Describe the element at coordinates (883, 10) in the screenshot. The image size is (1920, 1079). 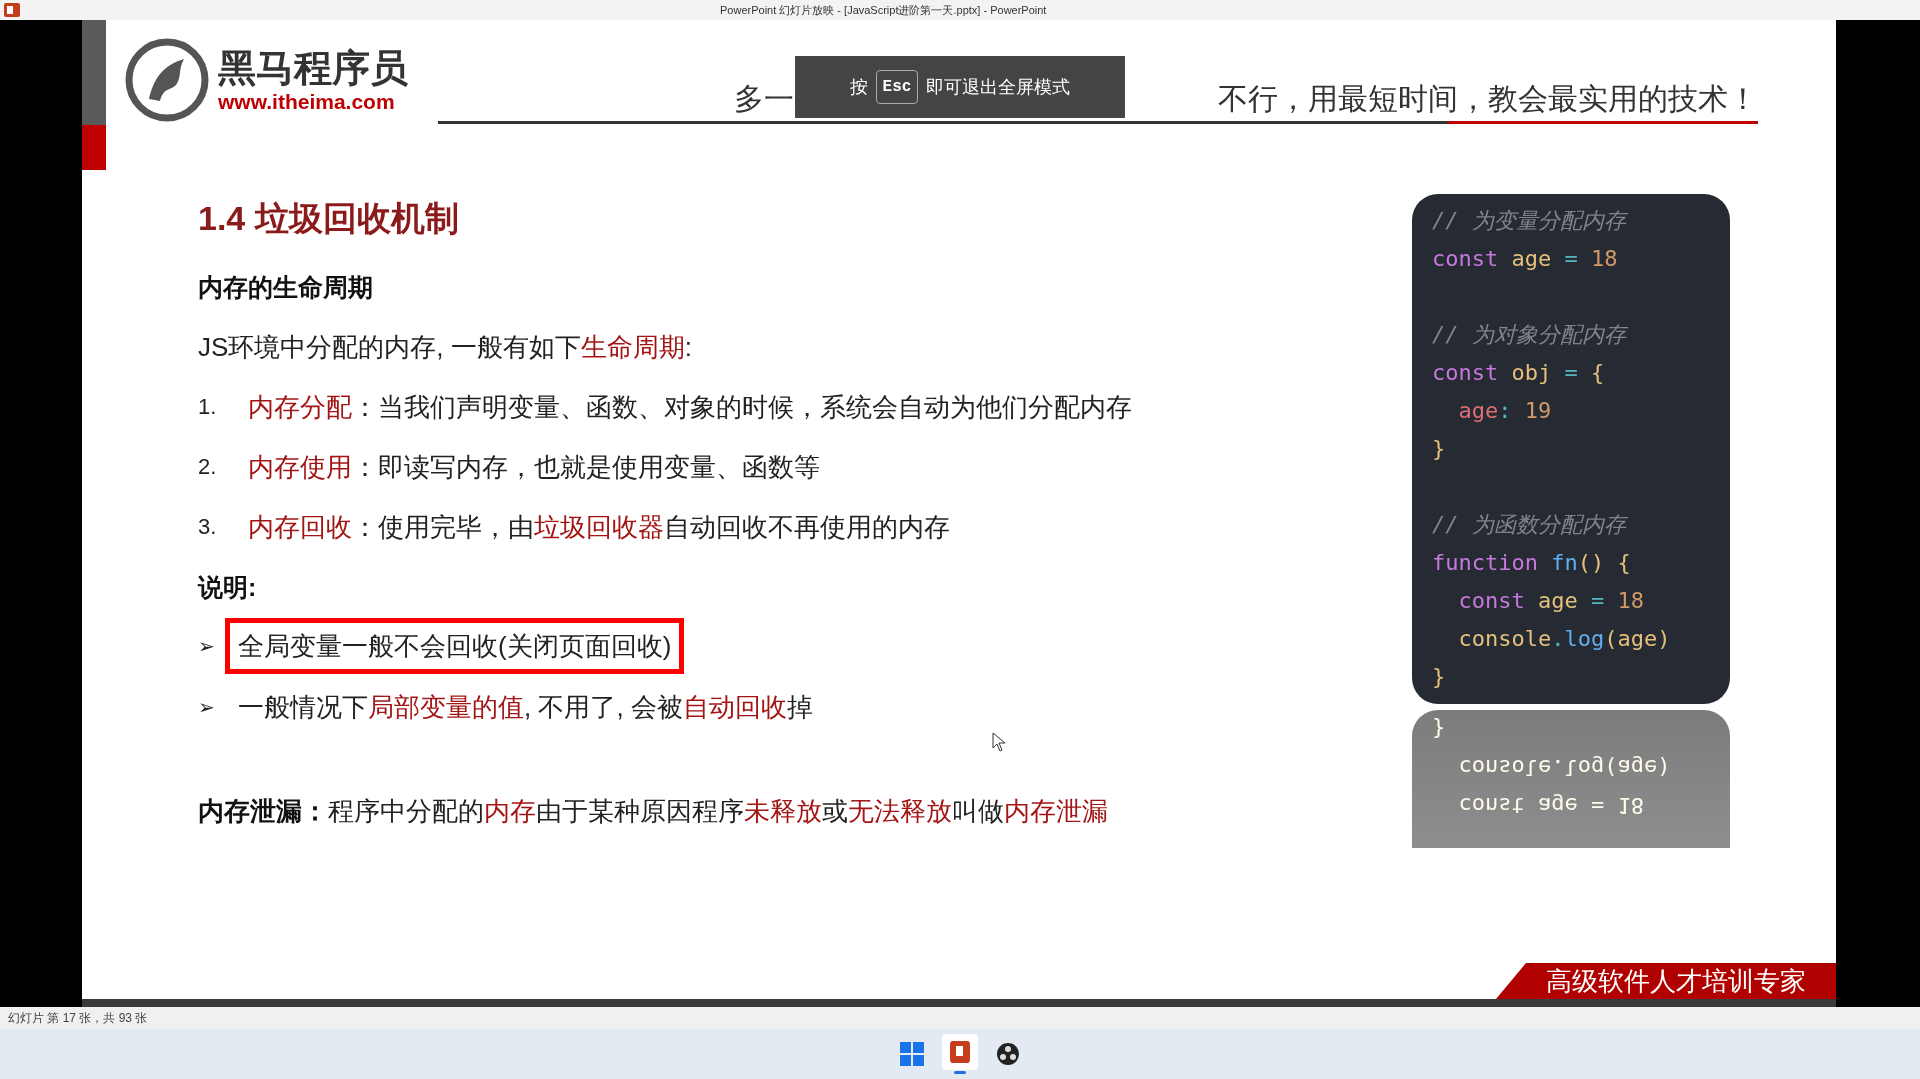
I see `window-title: PowerPoint 幻灯片放映 - [JavaScript进阶第一天.pptx] - PowerPoint` at that location.